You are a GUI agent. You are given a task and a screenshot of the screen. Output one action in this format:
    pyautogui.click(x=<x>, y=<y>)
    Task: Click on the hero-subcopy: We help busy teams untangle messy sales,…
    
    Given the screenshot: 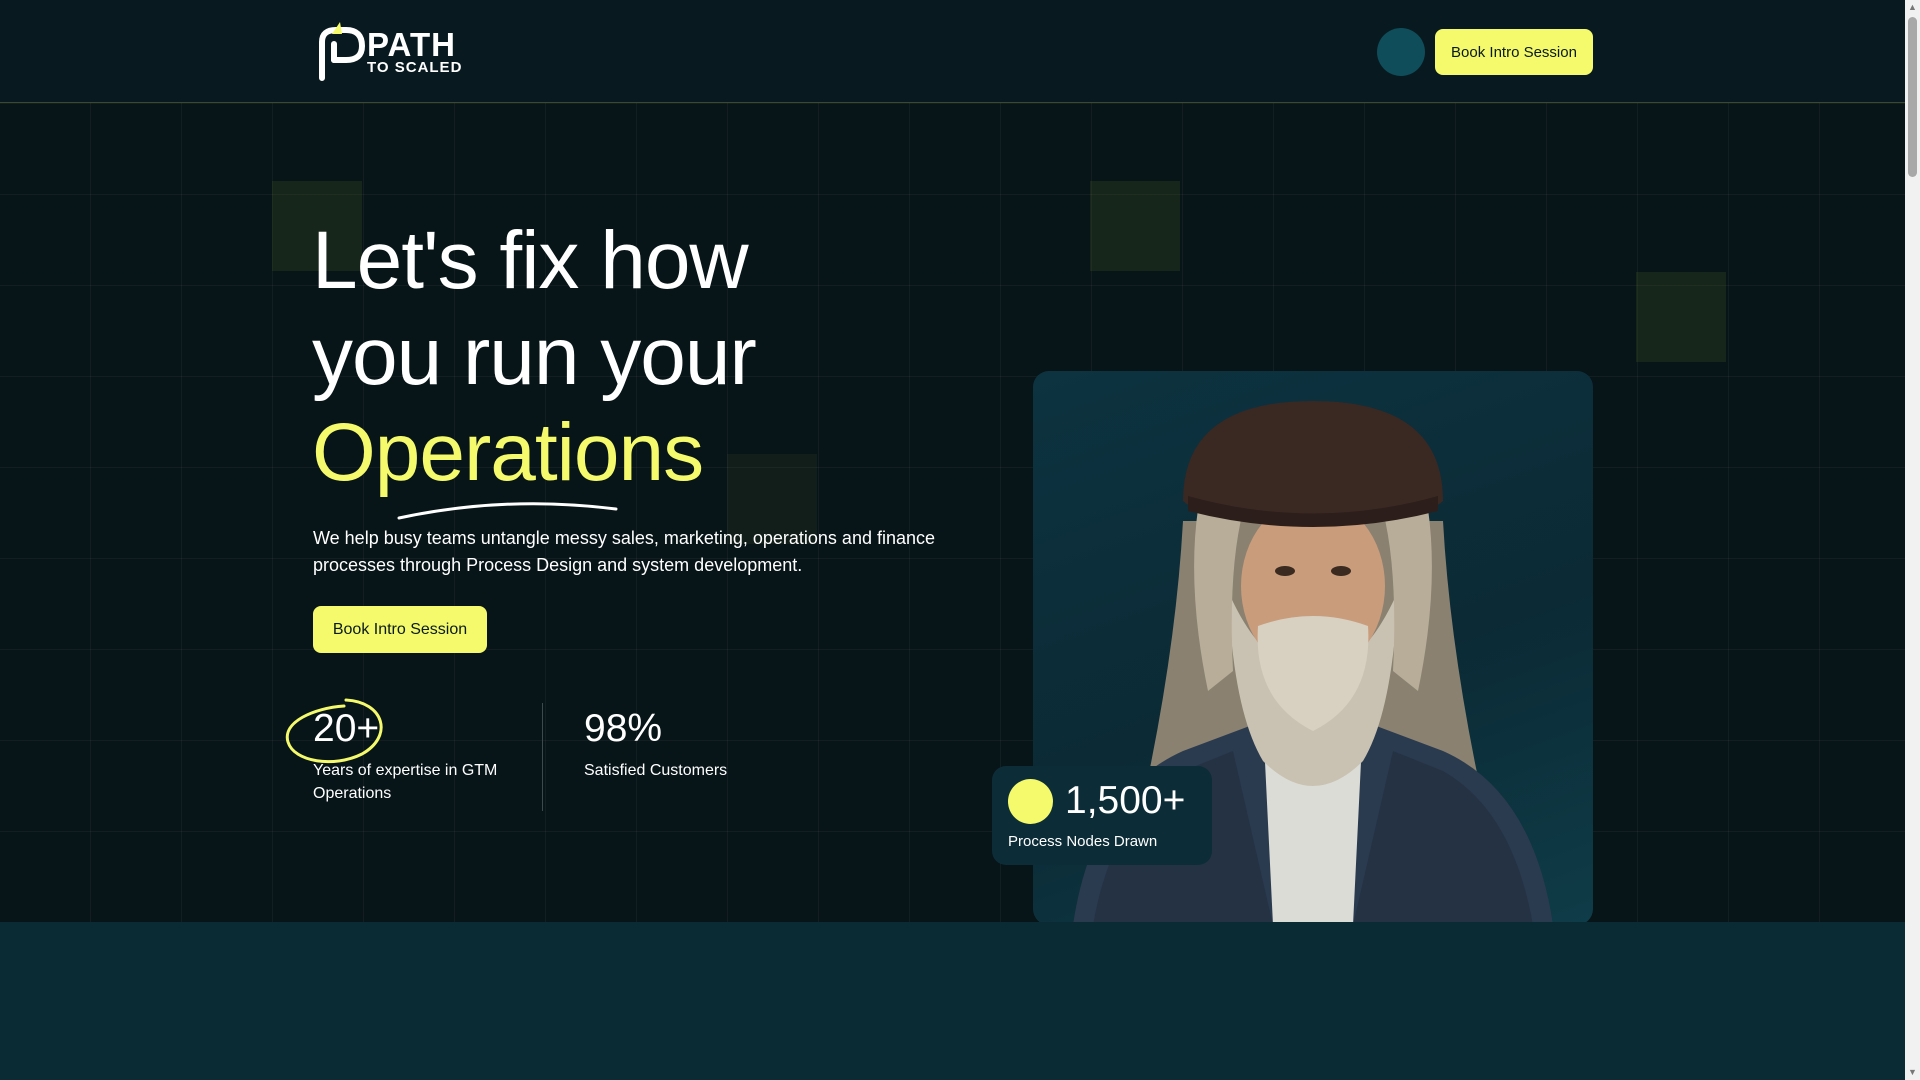 What is the action you would take?
    pyautogui.click(x=624, y=551)
    